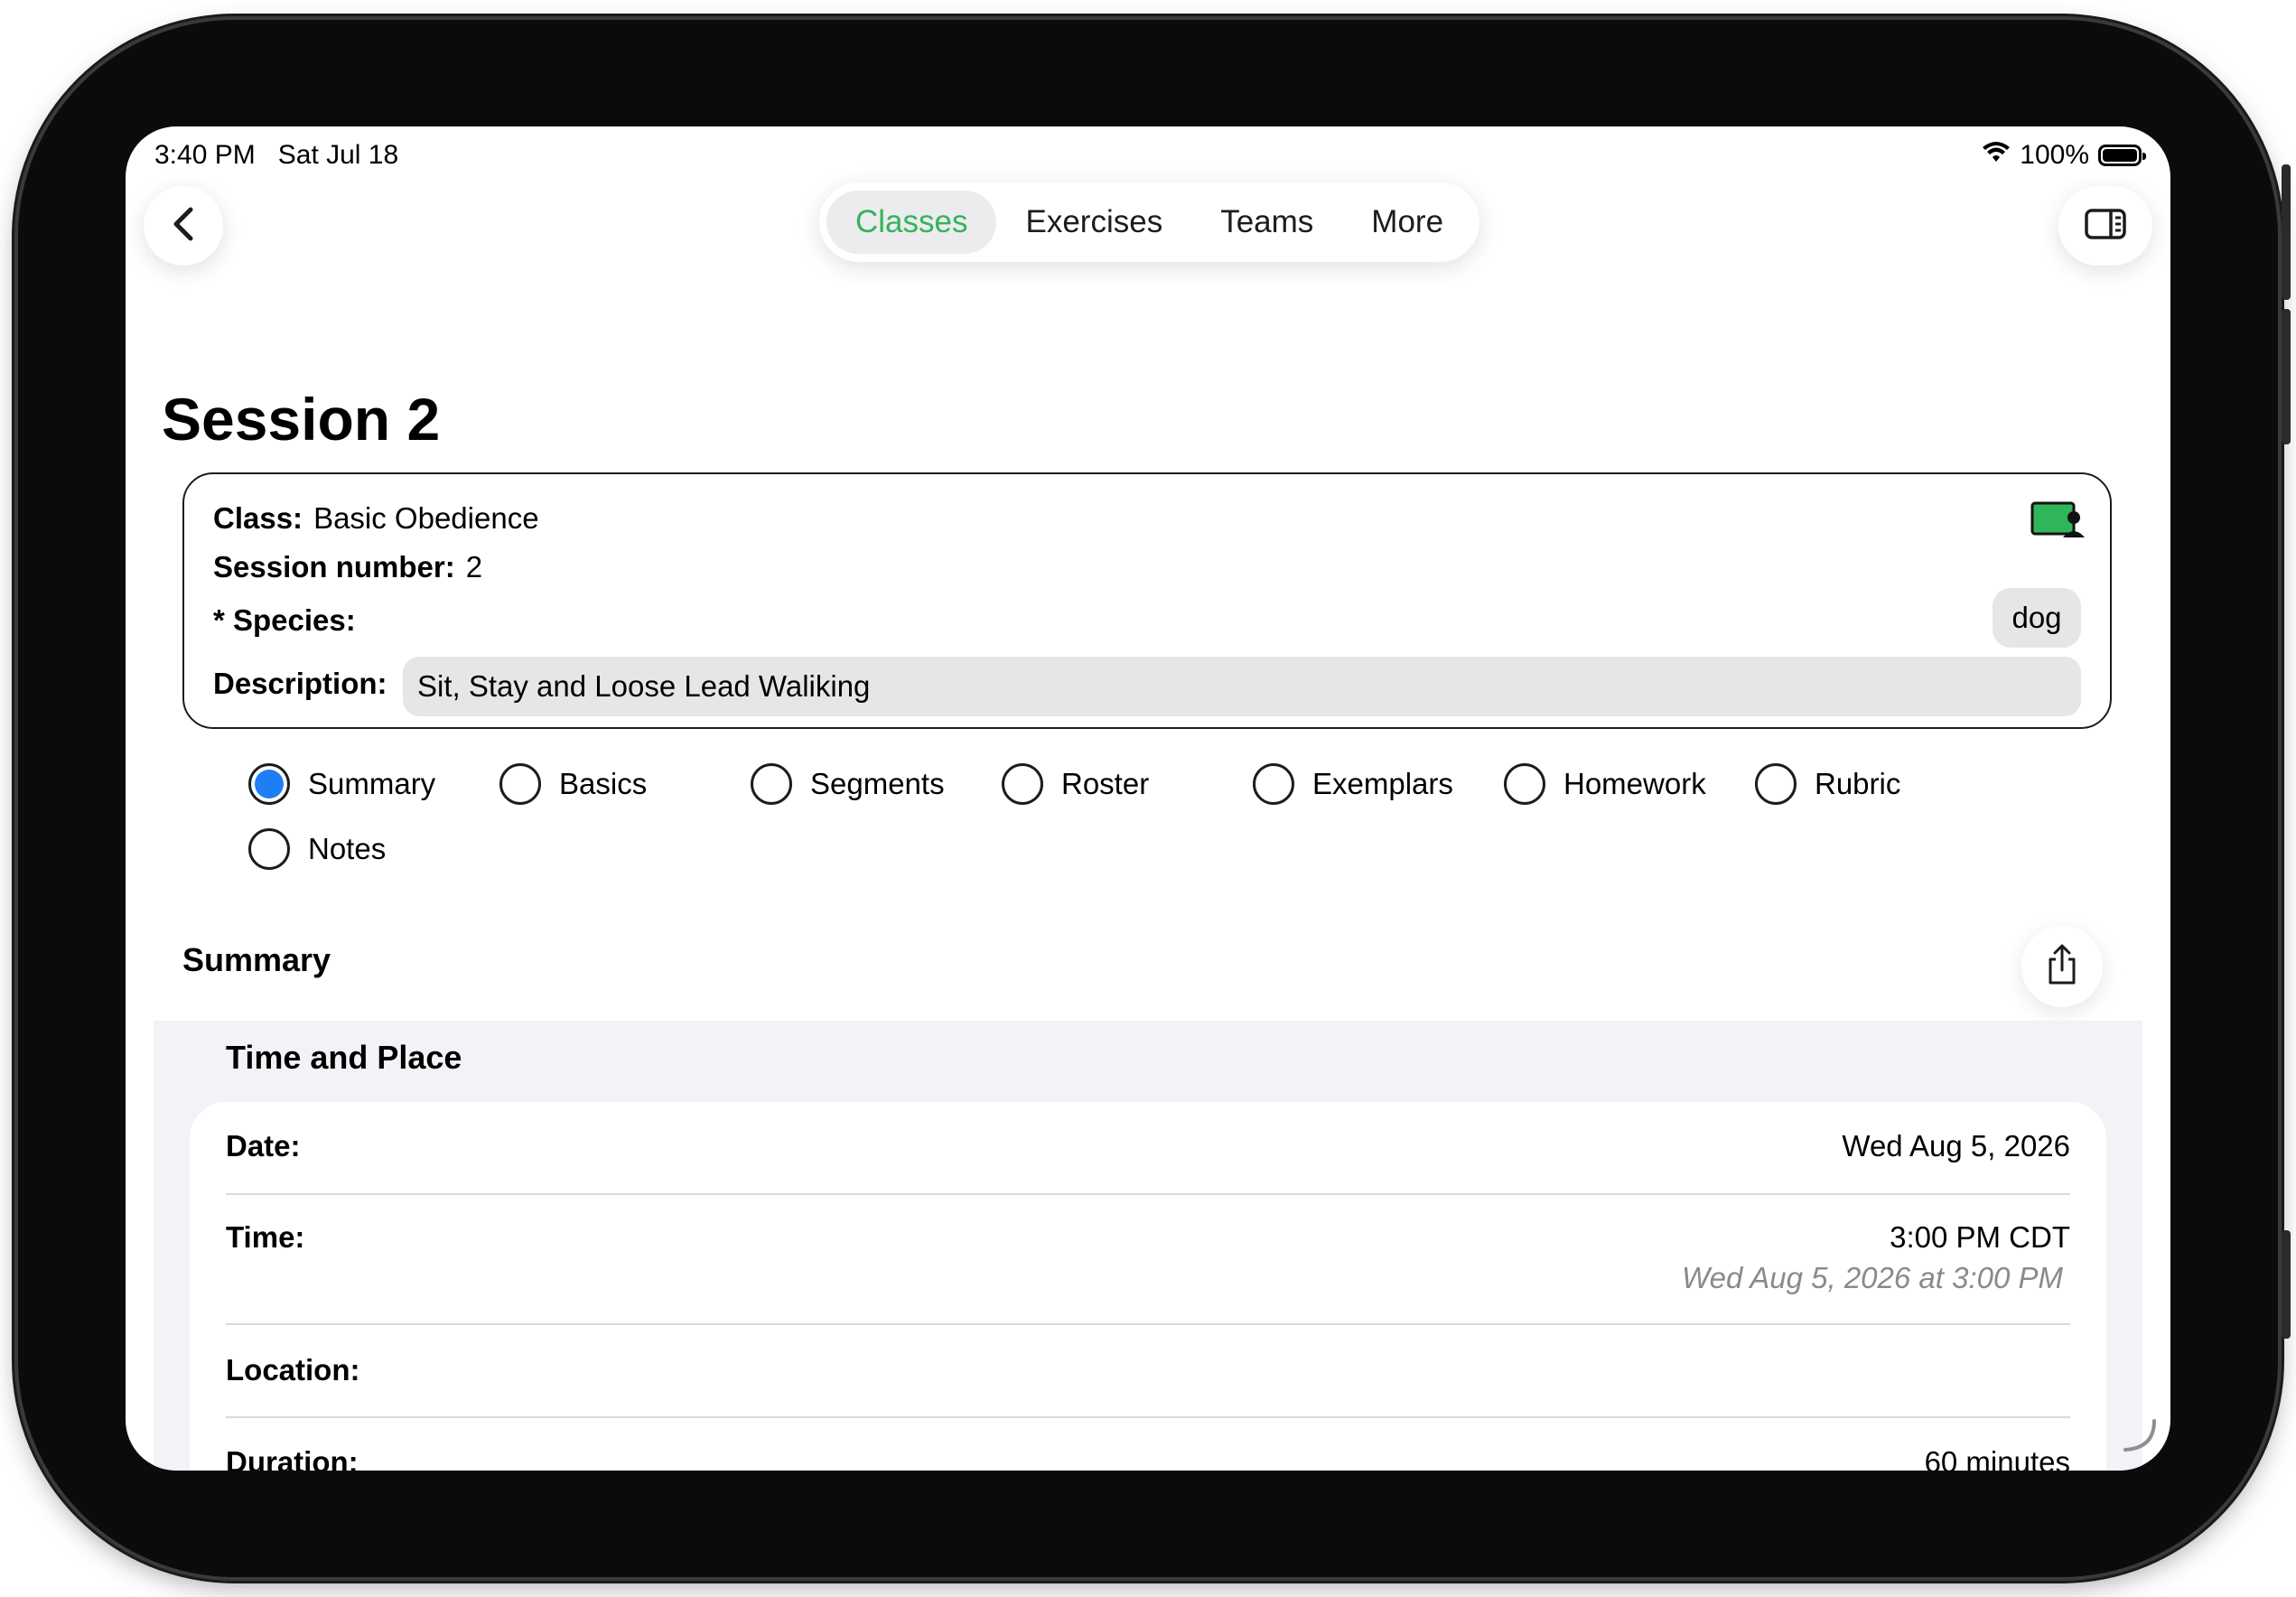 Image resolution: width=2296 pixels, height=1597 pixels. I want to click on chevron-left-icon, so click(183, 226).